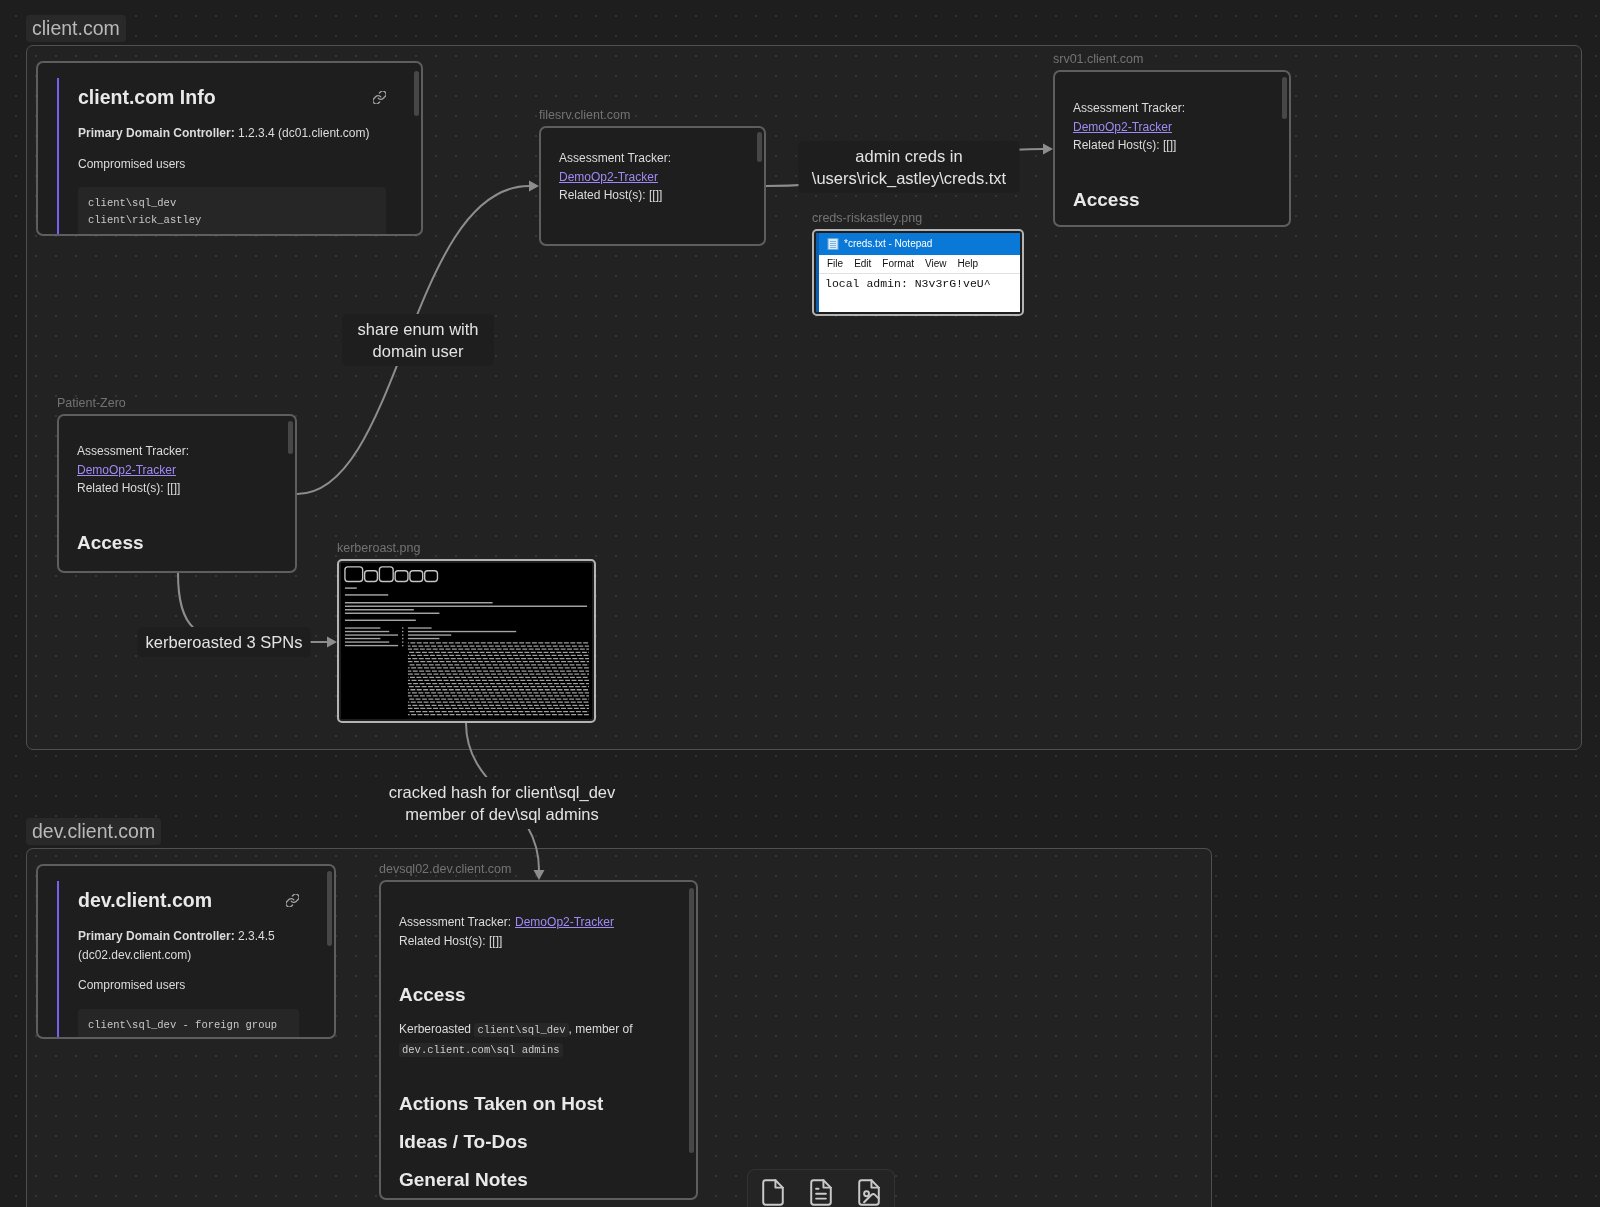  What do you see at coordinates (145, 220) in the screenshot?
I see `code-line: client\rick_astley` at bounding box center [145, 220].